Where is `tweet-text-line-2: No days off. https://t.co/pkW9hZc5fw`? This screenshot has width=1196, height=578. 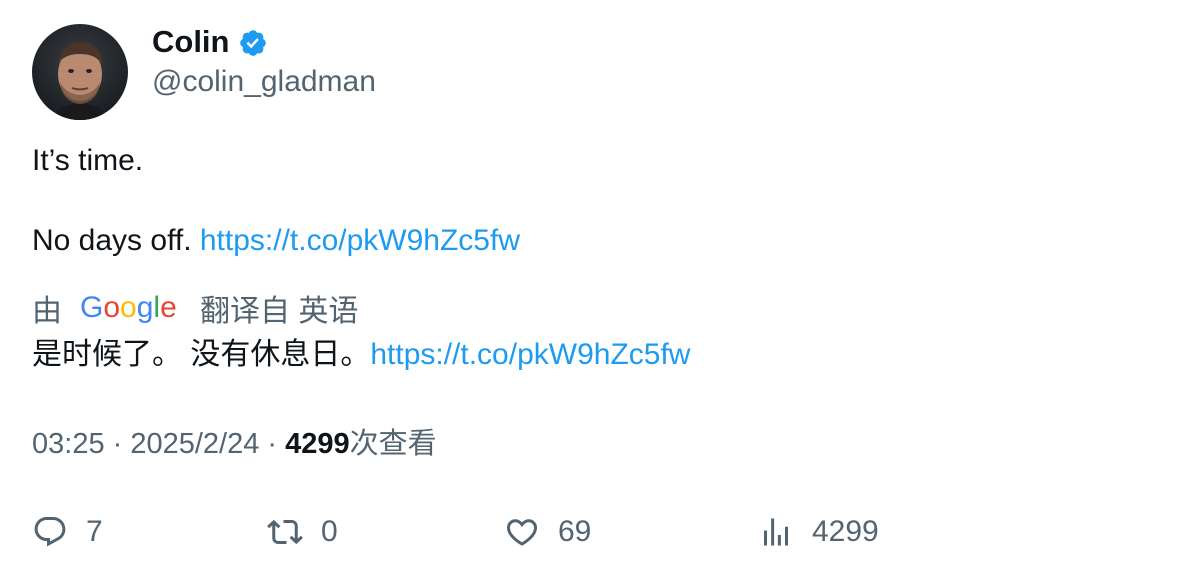
tweet-text-line-2: No days off. https://t.co/pkW9hZc5fw is located at coordinates (276, 241).